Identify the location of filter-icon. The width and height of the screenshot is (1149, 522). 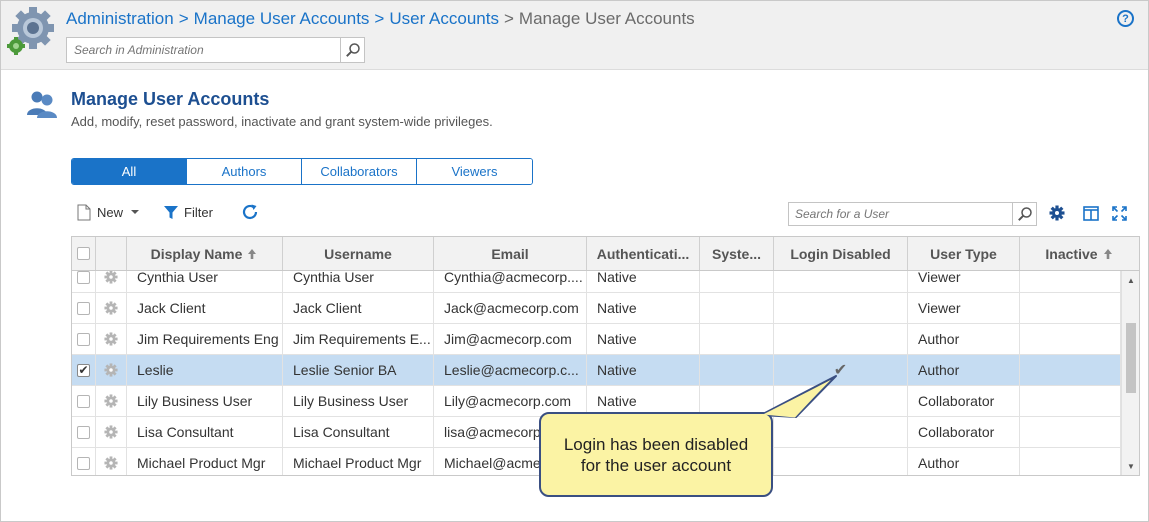
(171, 212).